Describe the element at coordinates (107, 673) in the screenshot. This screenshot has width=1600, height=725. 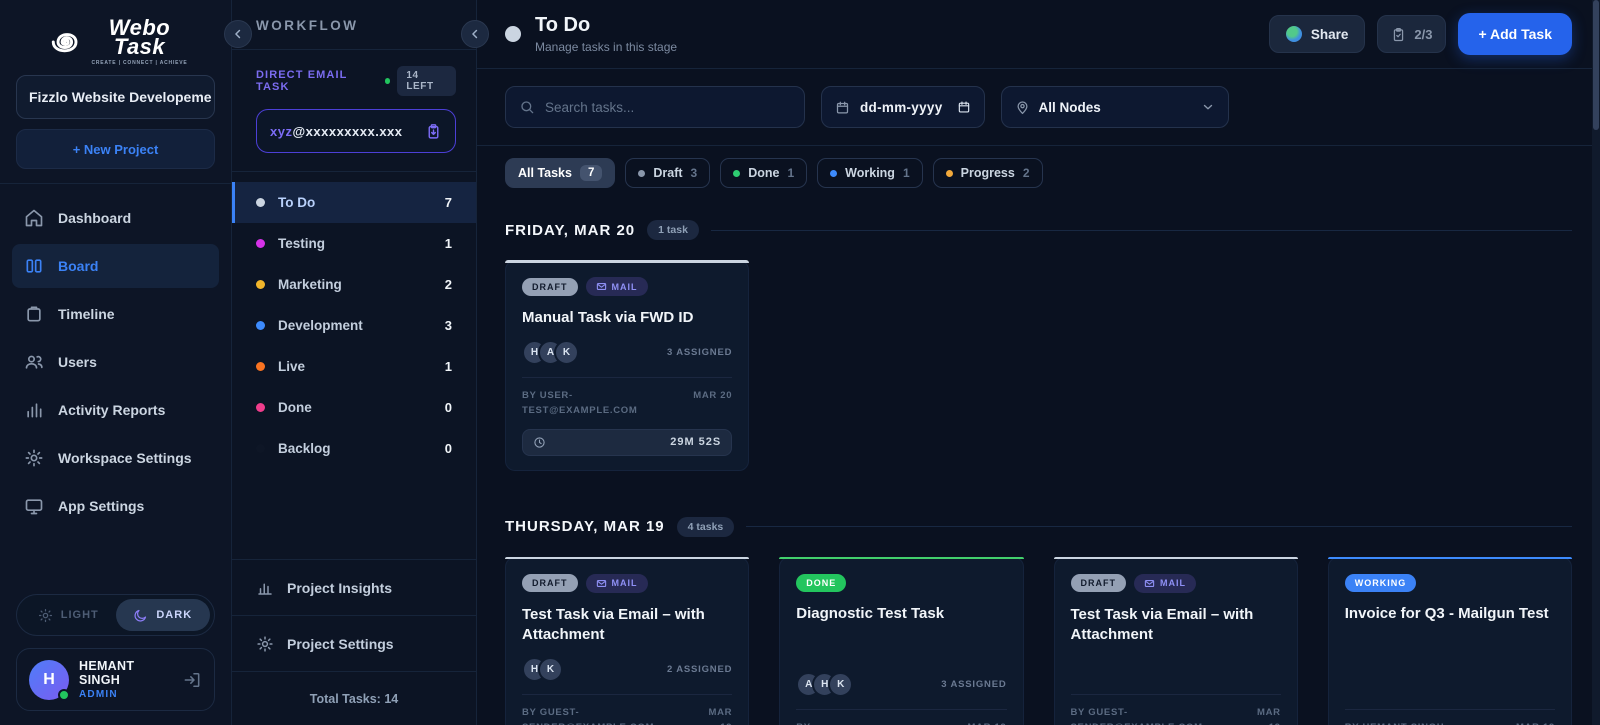
I see `user-name: HEMANT SINGH` at that location.